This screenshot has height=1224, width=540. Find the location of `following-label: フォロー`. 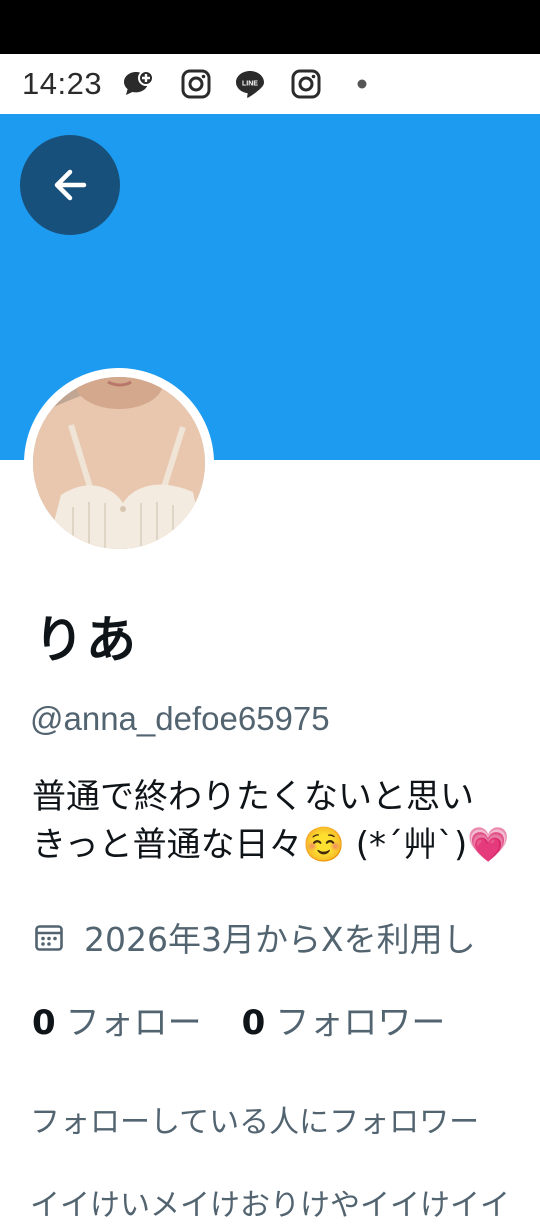

following-label: フォロー is located at coordinates (133, 1023).